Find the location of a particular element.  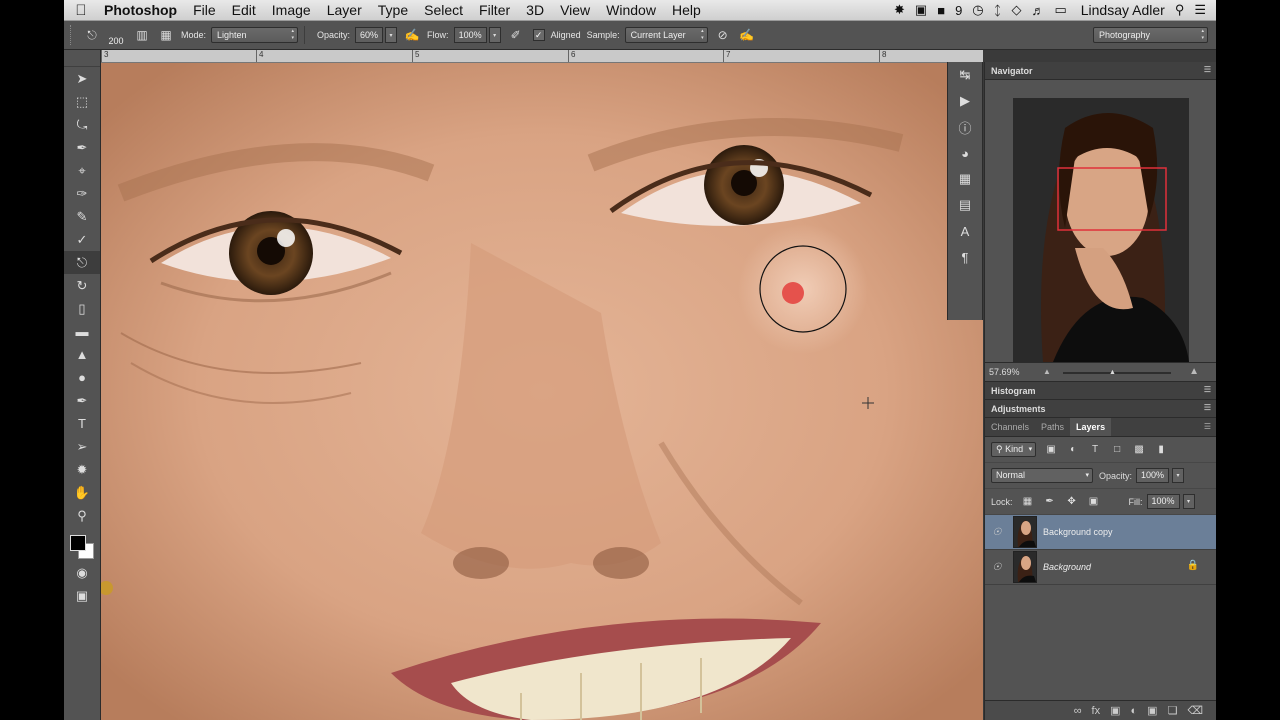

link-layers-icon: ∞ is located at coordinates (1078, 711).